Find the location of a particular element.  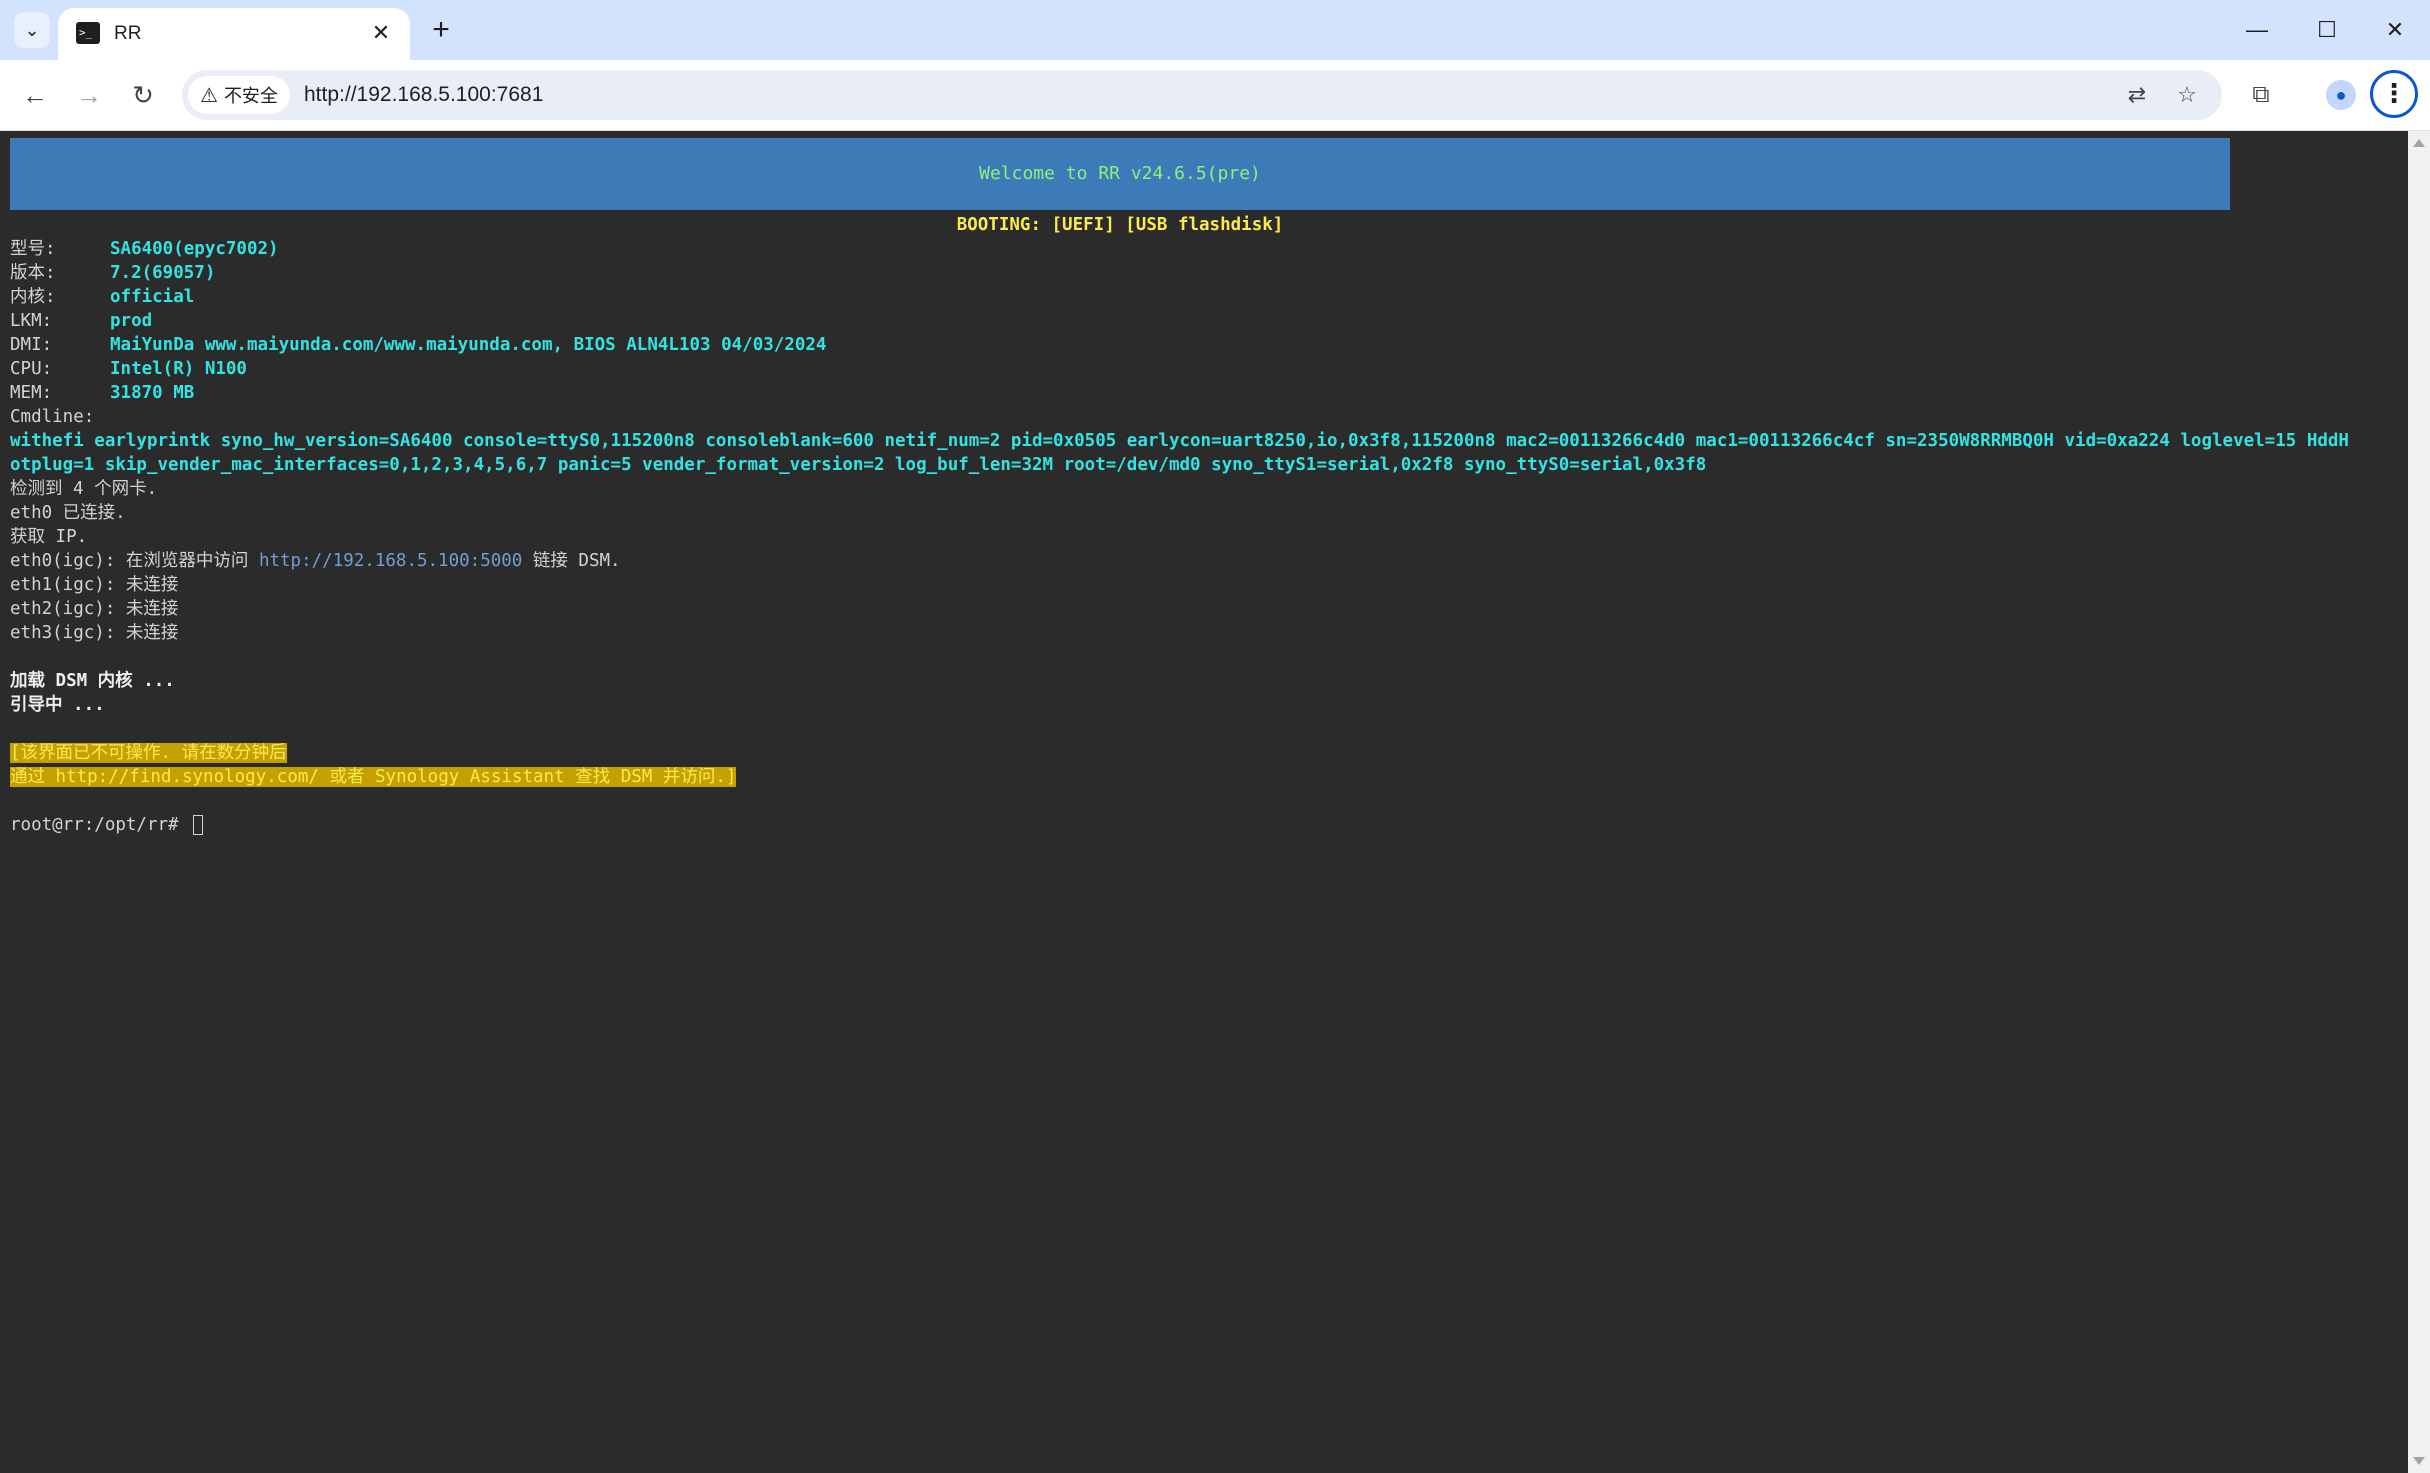

warning-triangle-icon: ⚠ is located at coordinates (209, 95).